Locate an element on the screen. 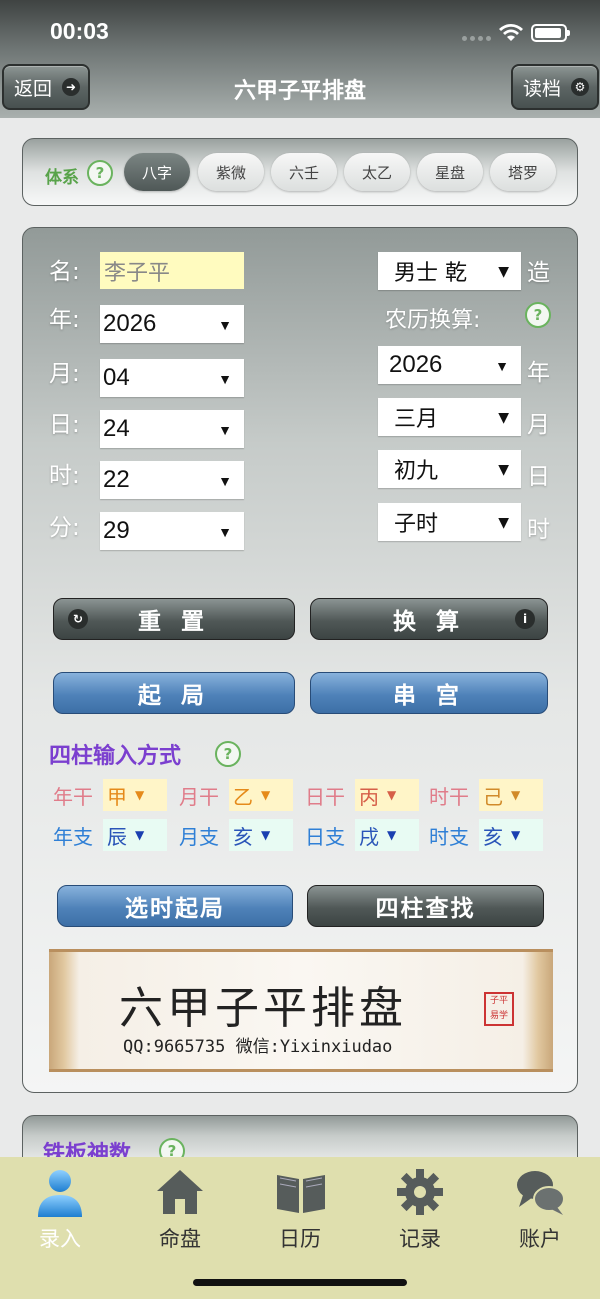 Image resolution: width=600 pixels, height=1299 pixels. year-label: 年: is located at coordinates (64, 320).